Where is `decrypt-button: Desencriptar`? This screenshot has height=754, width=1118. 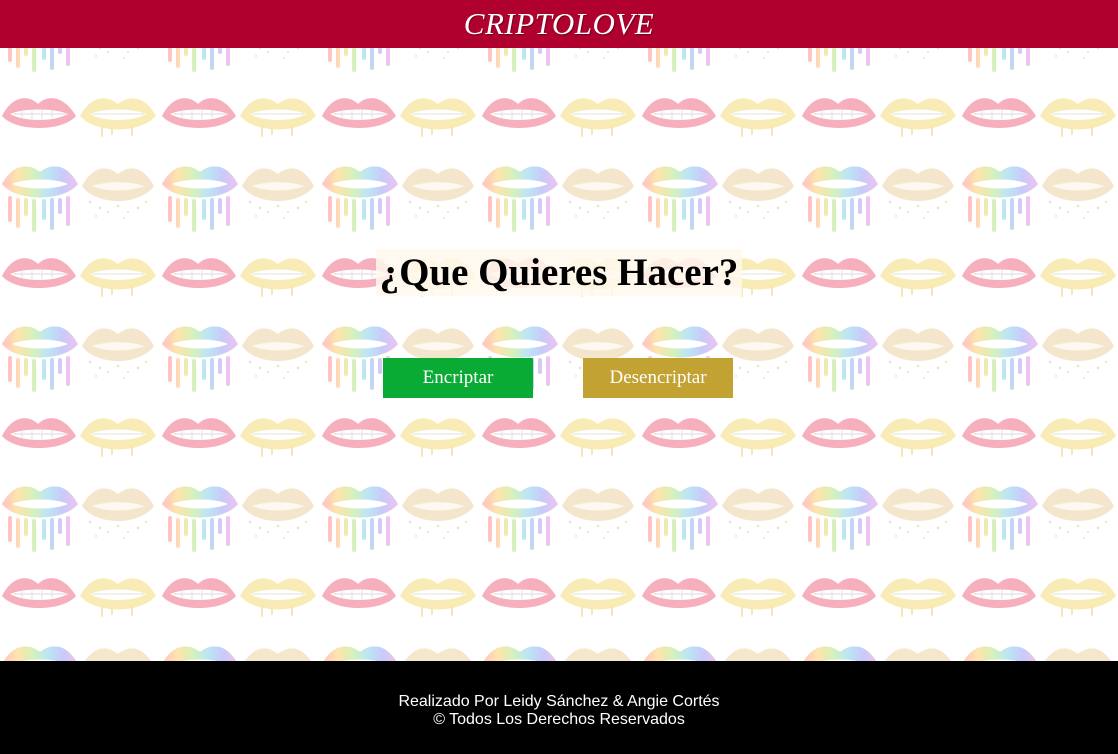
decrypt-button: Desencriptar is located at coordinates (658, 378).